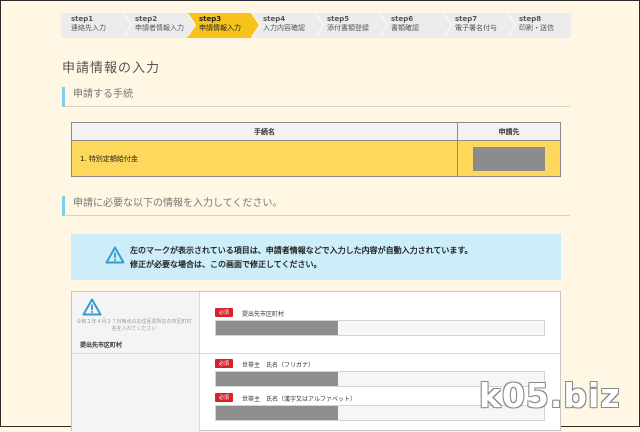 The width and height of the screenshot is (640, 432). I want to click on procedure-name-cell: 1. 特別定額給付金, so click(264, 158).